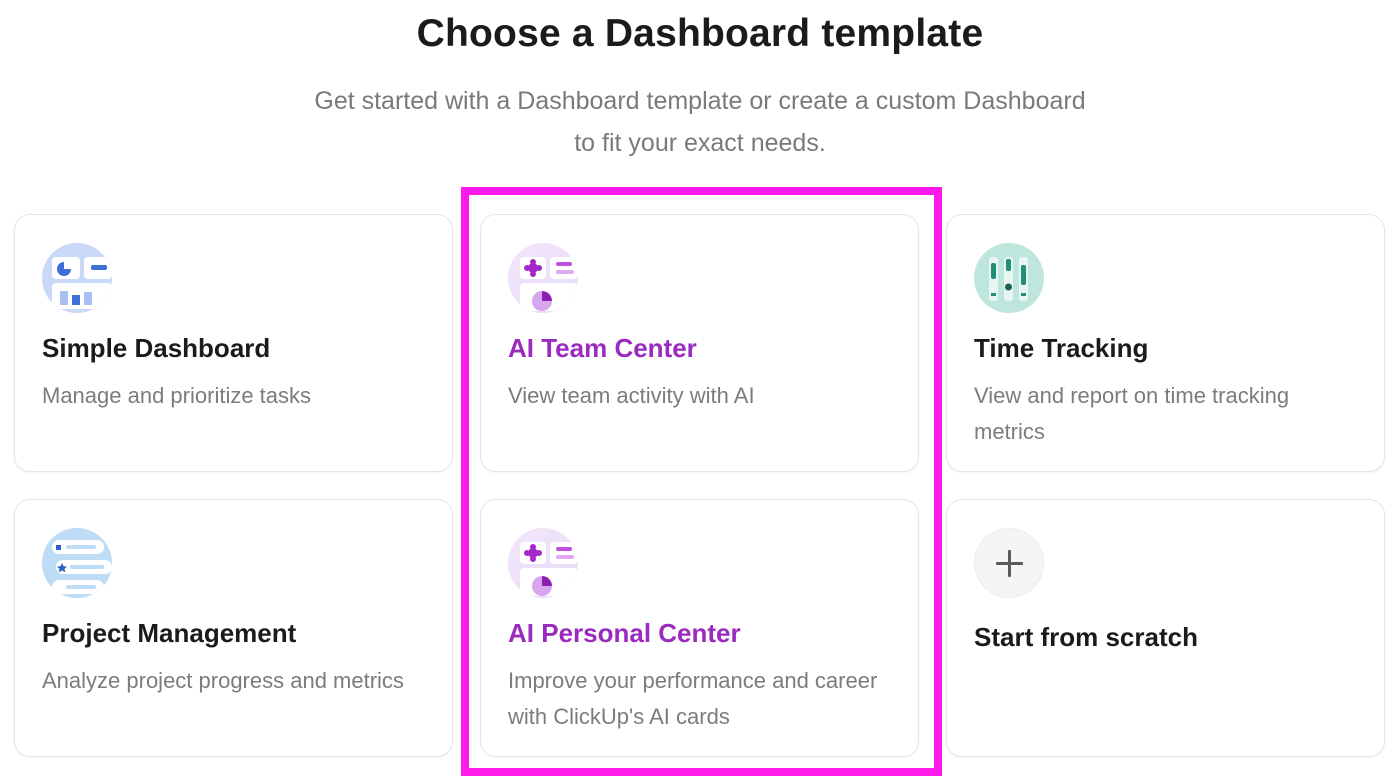 The image size is (1400, 779). I want to click on template-name: Simple Dashboard, so click(156, 348).